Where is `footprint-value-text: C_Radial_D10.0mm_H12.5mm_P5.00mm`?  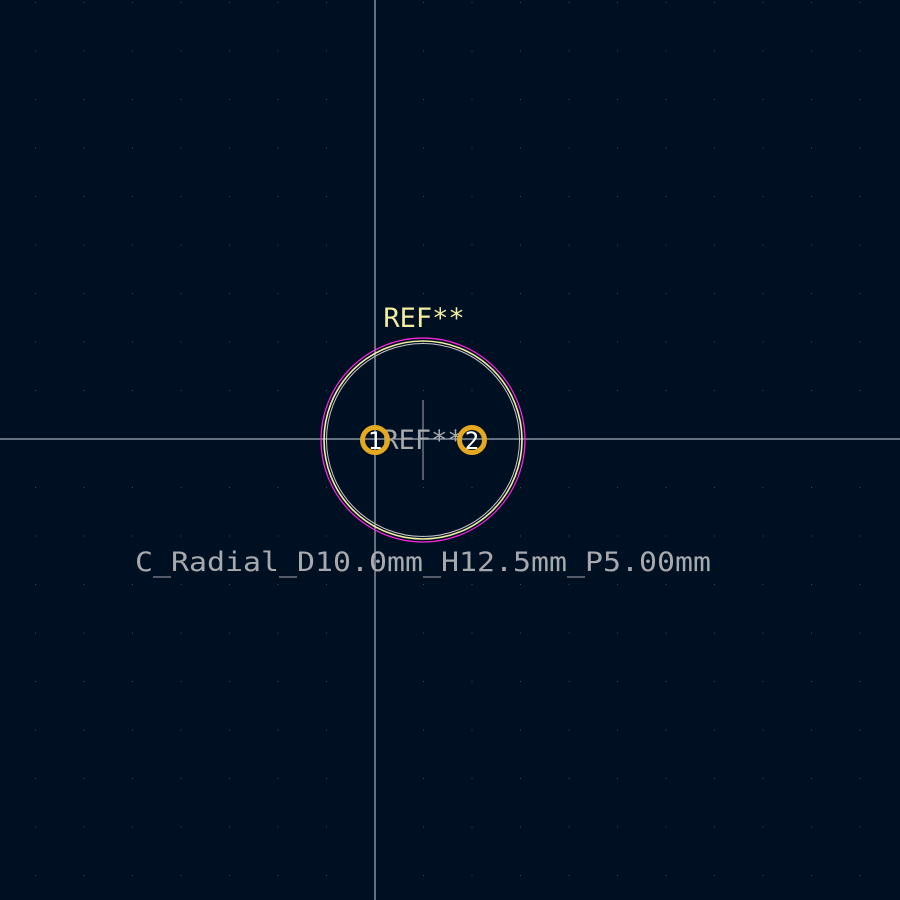 footprint-value-text: C_Radial_D10.0mm_H12.5mm_P5.00mm is located at coordinates (423, 562).